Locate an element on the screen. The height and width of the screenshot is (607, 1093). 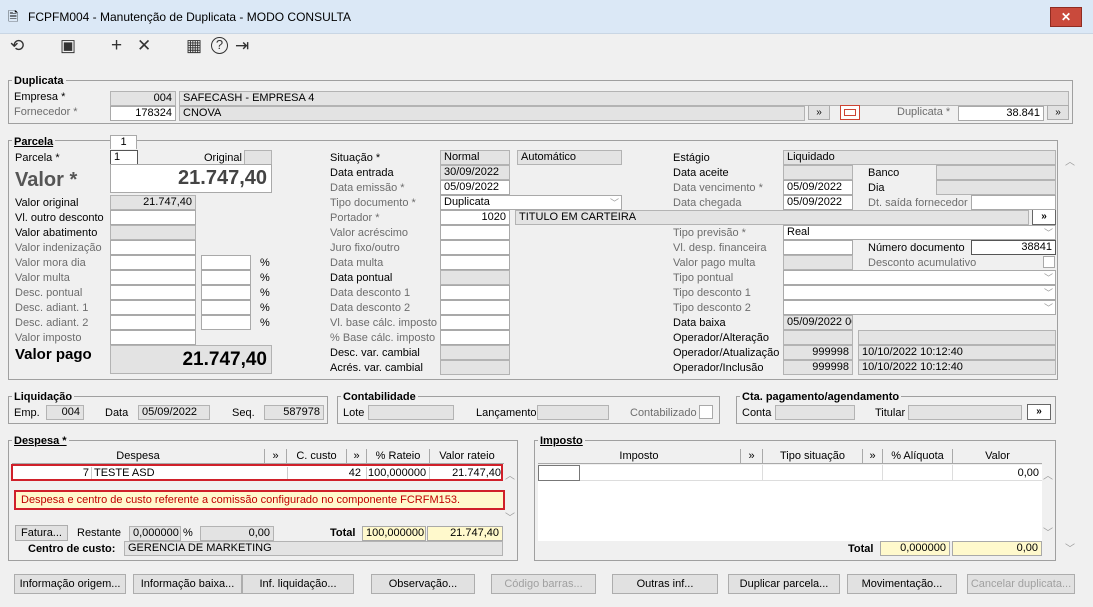
despesa-scroll-up-icon: ︿ is located at coordinates (510, 474).